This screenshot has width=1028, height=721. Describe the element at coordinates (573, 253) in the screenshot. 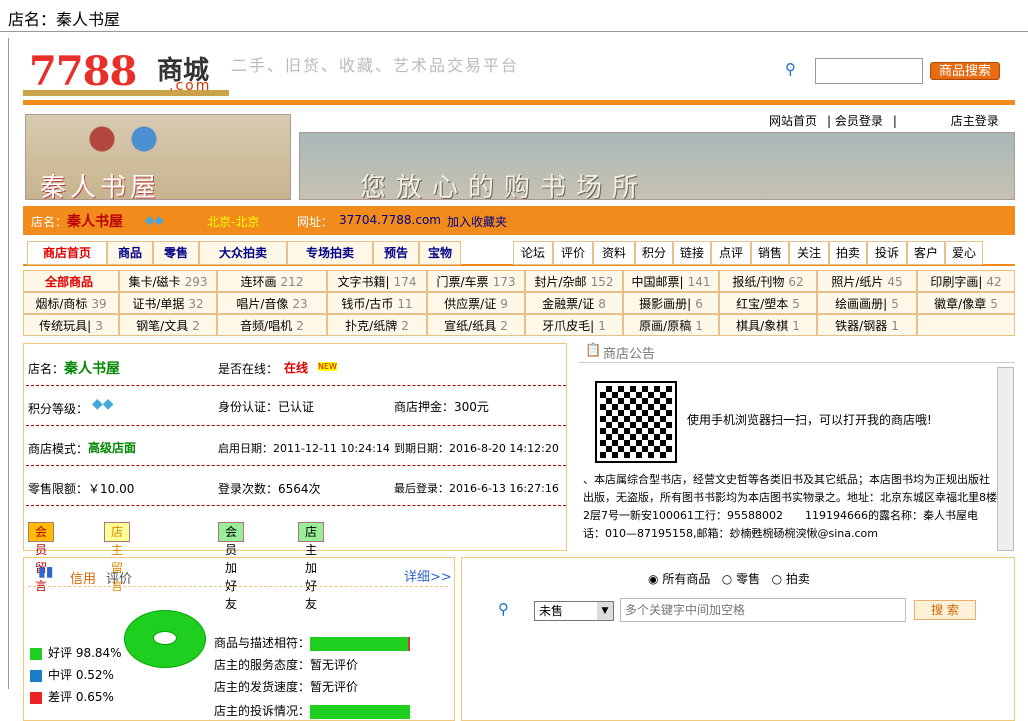

I see `nav-review: 评价` at that location.